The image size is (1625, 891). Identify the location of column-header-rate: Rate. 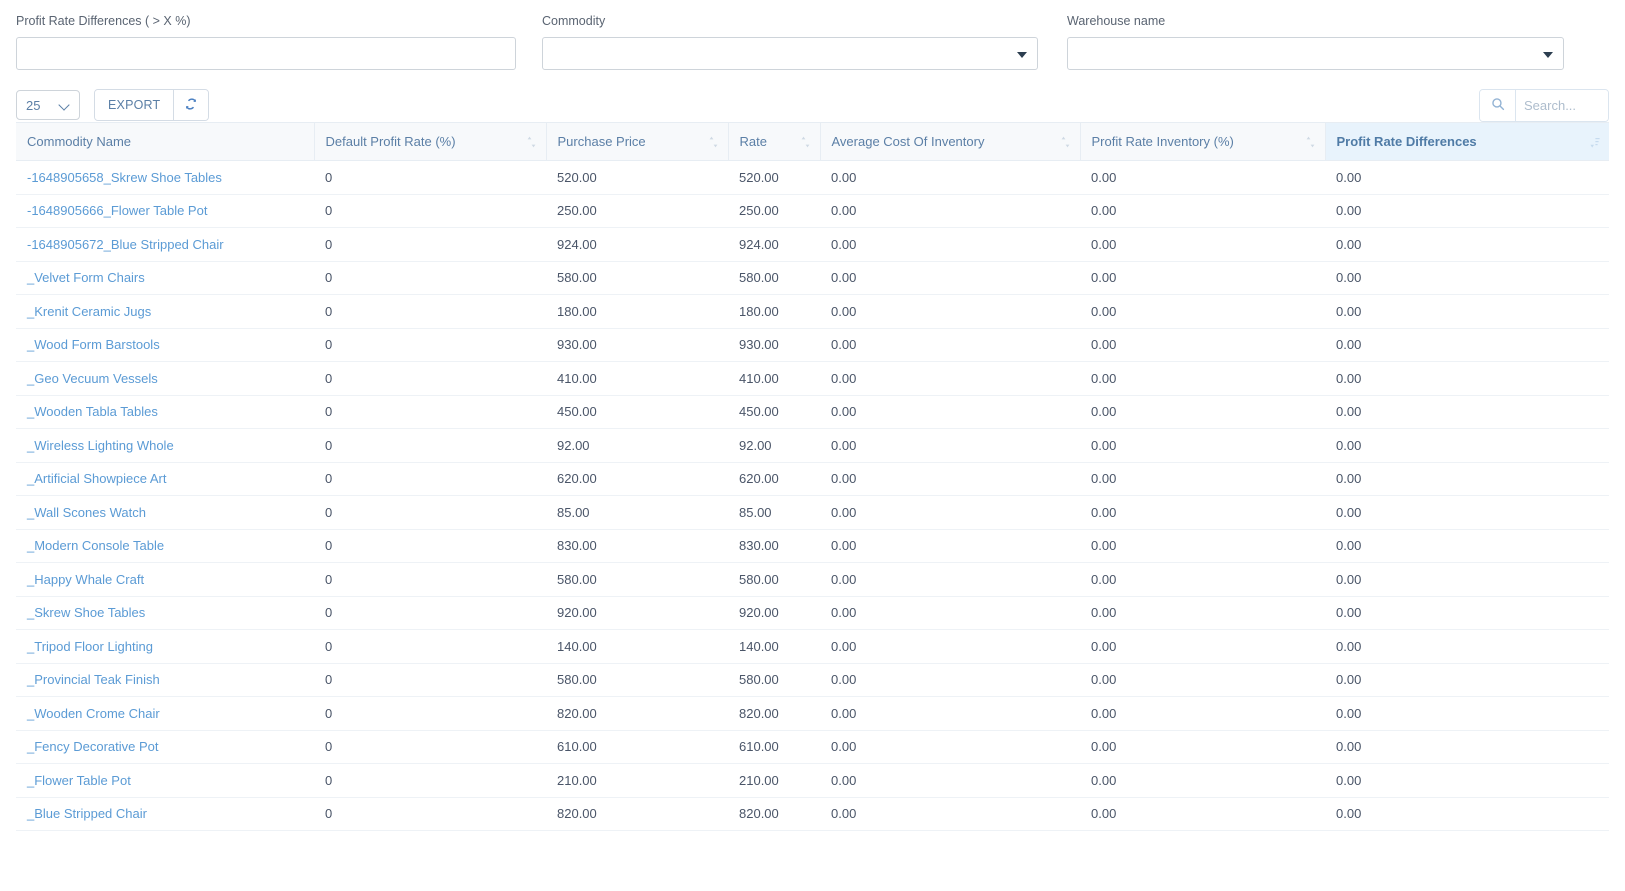
(774, 141).